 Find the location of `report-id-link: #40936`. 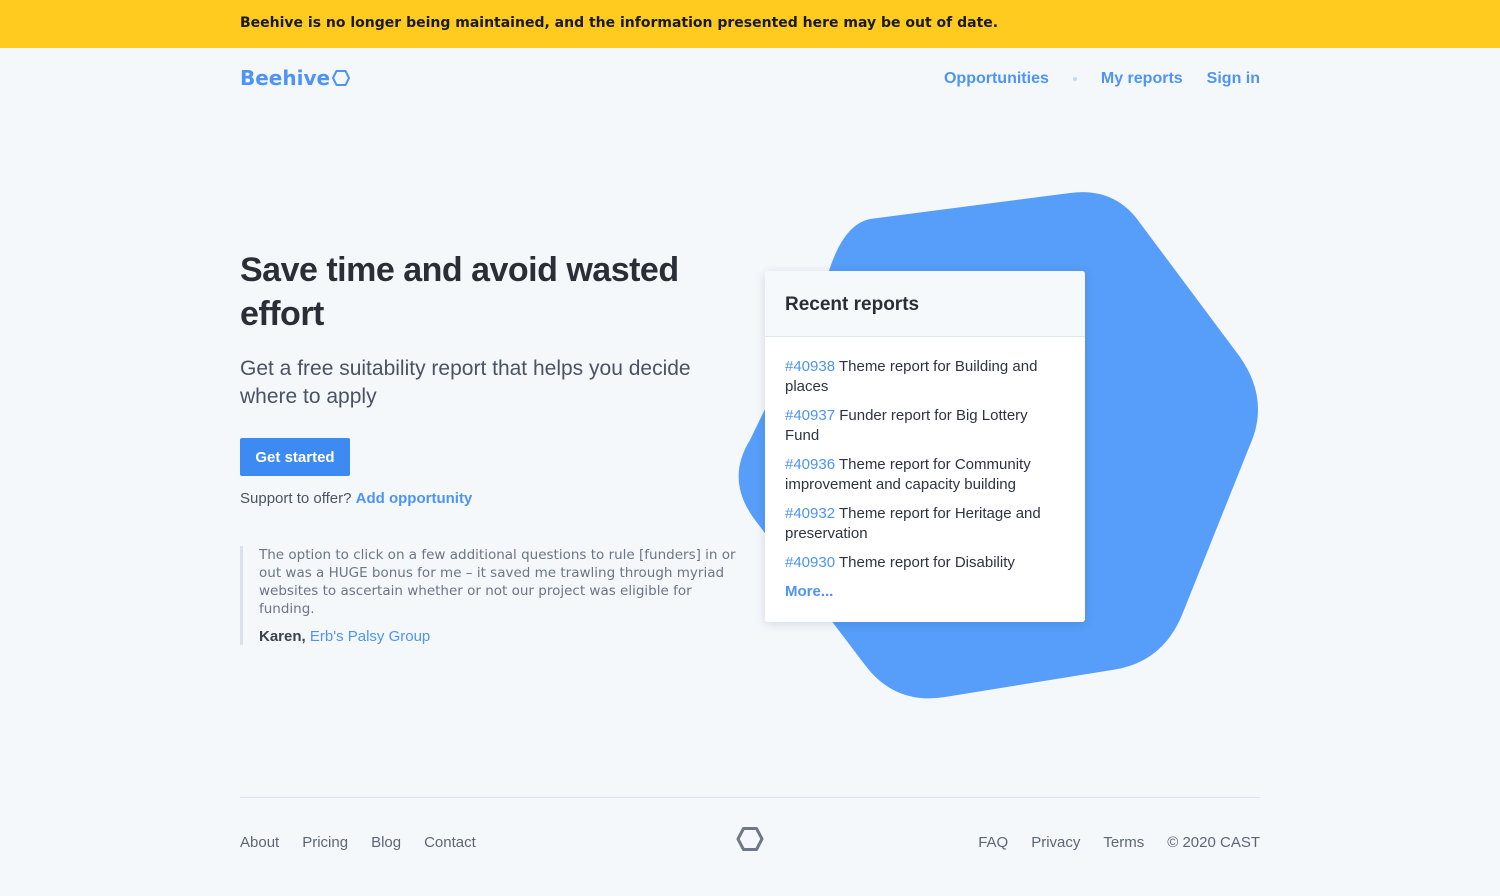

report-id-link: #40936 is located at coordinates (810, 464).